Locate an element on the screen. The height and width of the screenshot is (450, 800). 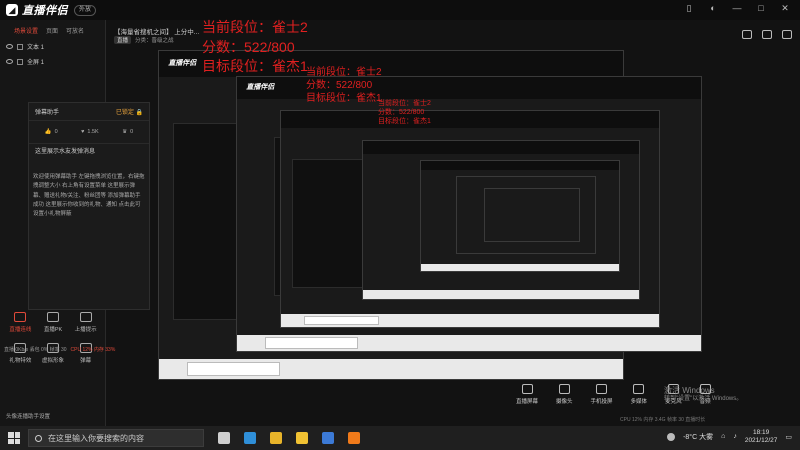
taskbar-apps is located at coordinates (289, 438).